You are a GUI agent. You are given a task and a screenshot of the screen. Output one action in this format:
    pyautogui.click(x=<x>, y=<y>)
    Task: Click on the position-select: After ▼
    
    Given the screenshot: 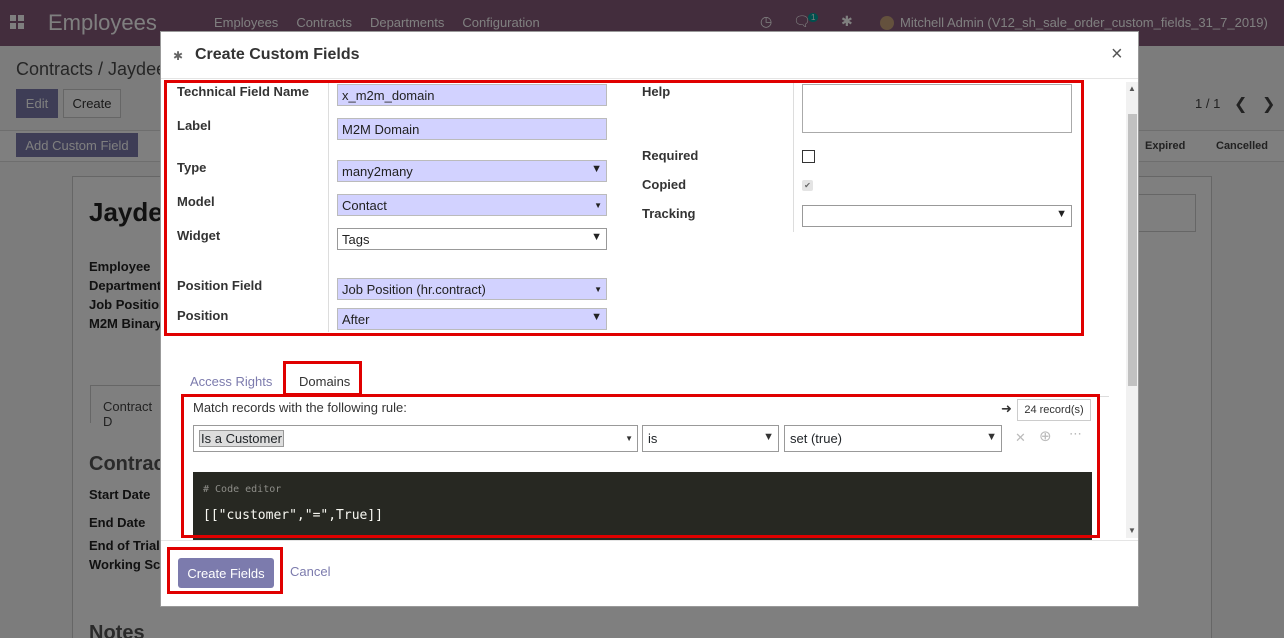 What is the action you would take?
    pyautogui.click(x=472, y=319)
    